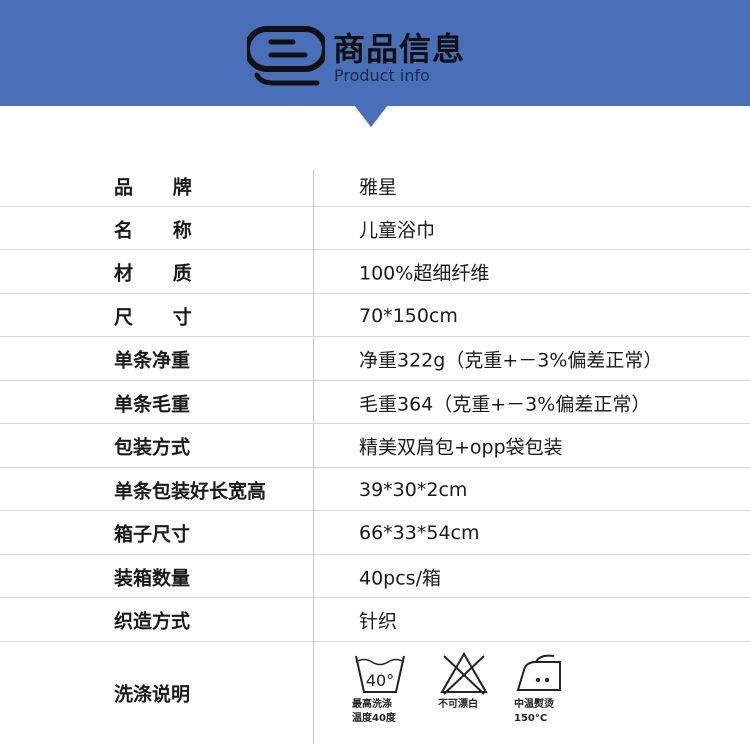 The width and height of the screenshot is (750, 749). I want to click on wash-caption: 最高洗涤 温度40度, so click(374, 711).